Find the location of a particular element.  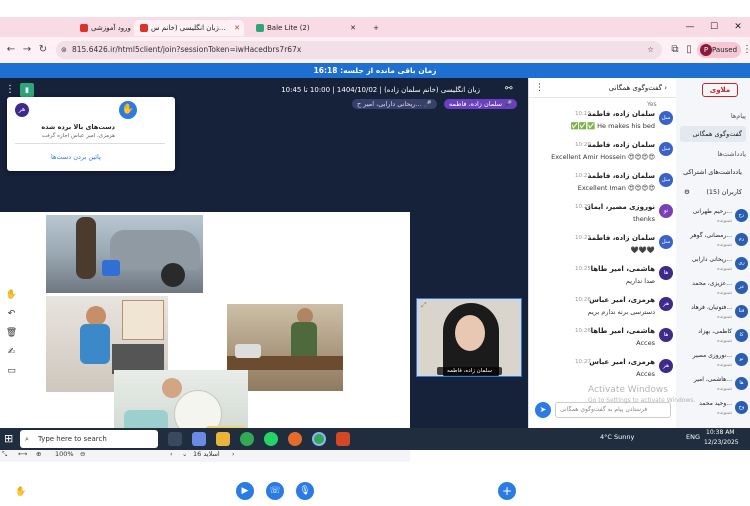

tab-2: زبان انگلیسی (خانم س... ✕ is located at coordinates (189, 28).